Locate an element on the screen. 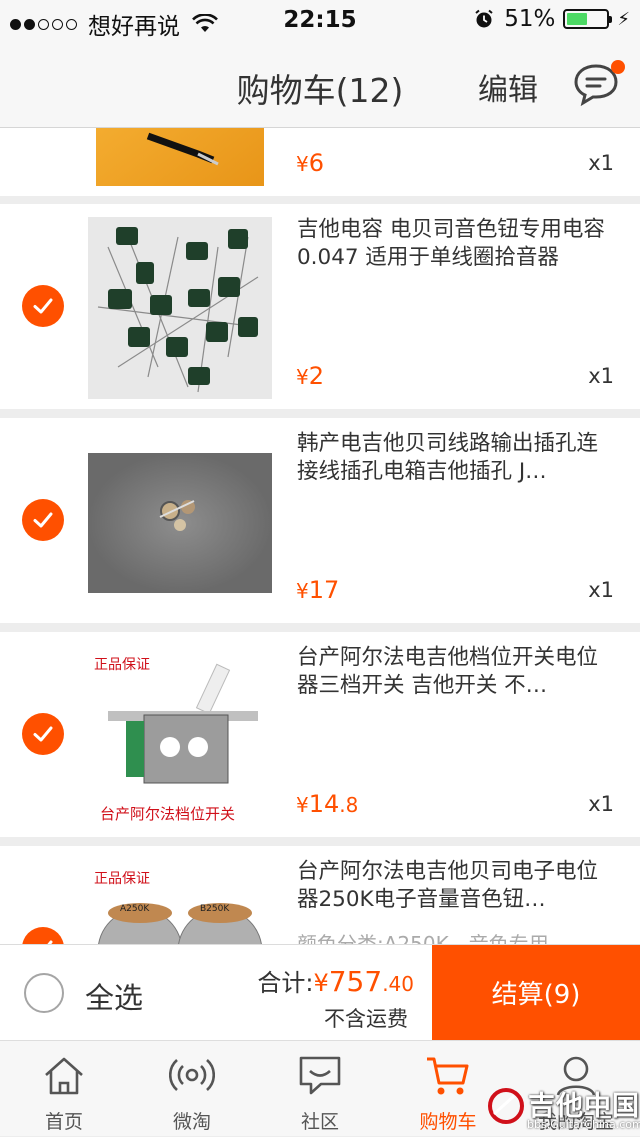 Image resolution: width=640 pixels, height=1137 pixels. battery-percent: 51% is located at coordinates (530, 19).